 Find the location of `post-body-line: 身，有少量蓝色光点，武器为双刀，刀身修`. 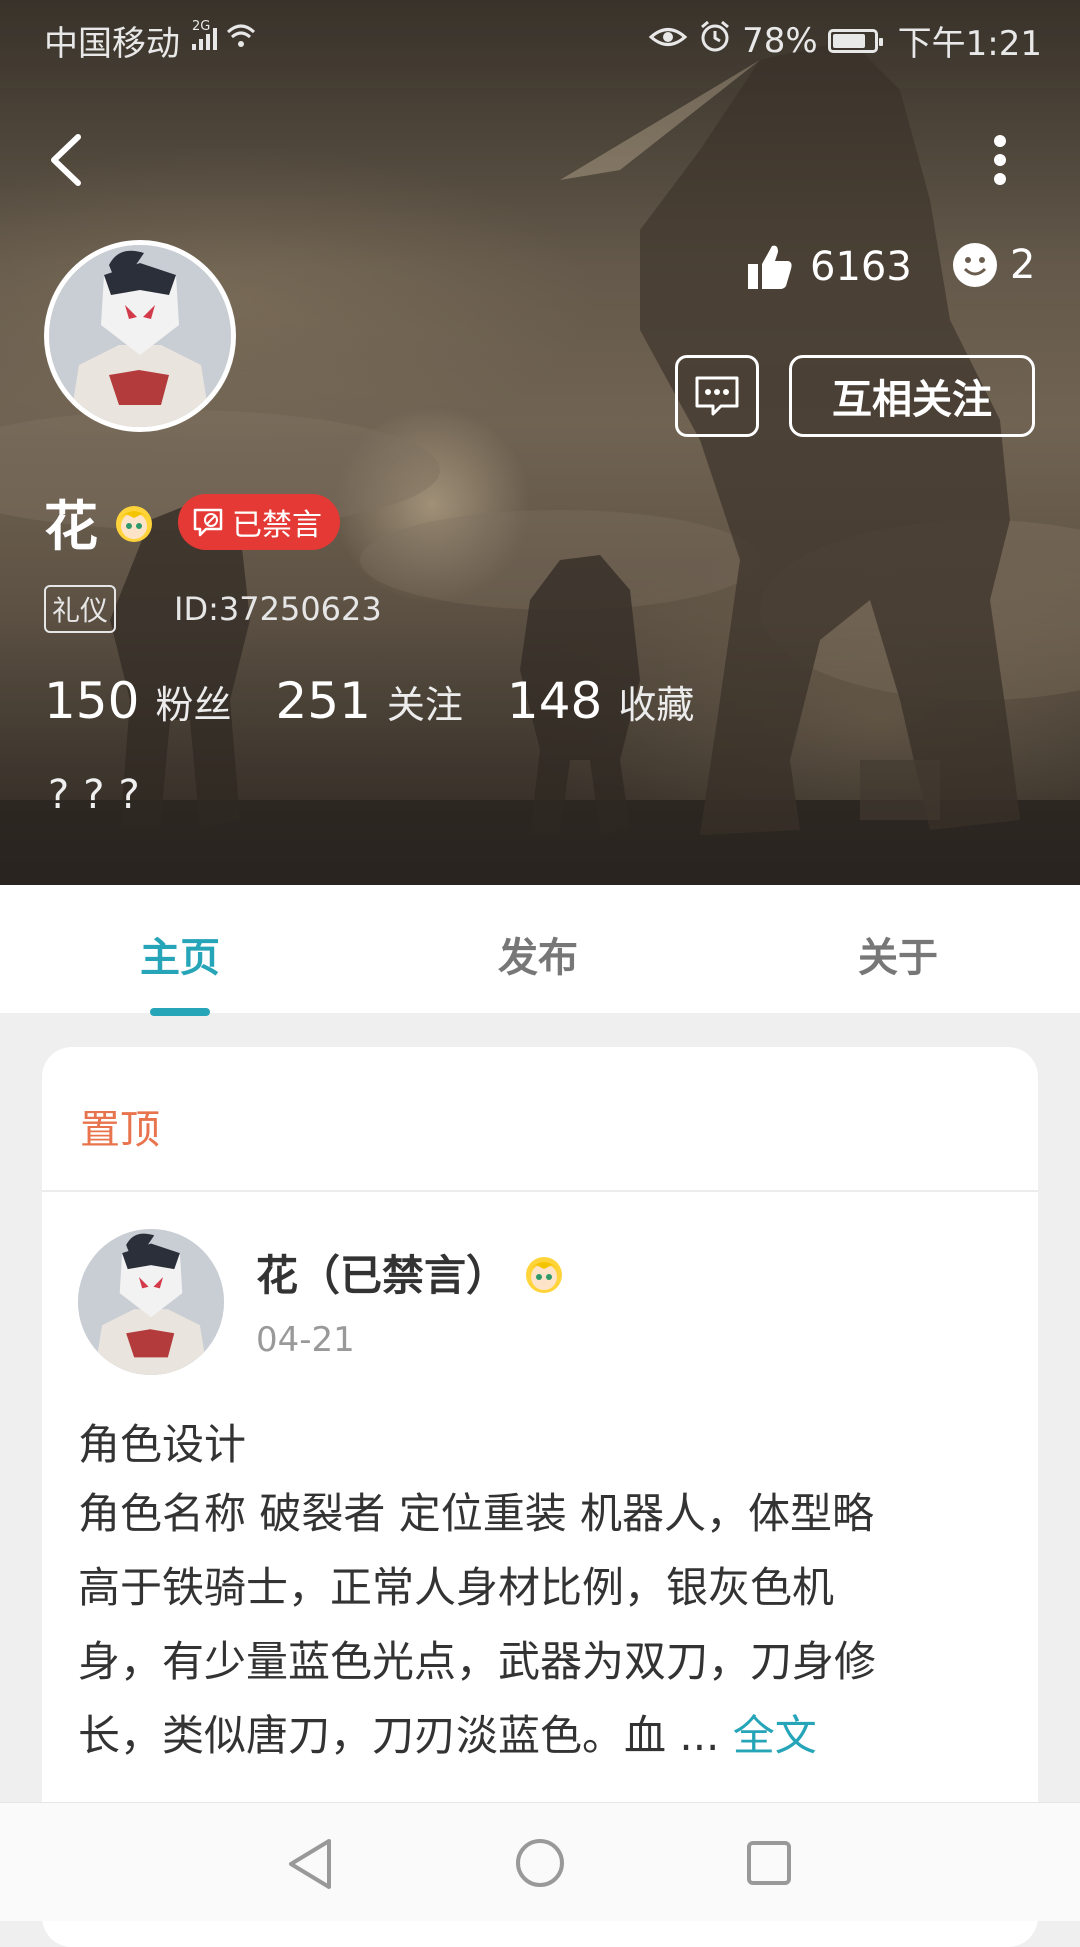

post-body-line: 身，有少量蓝色光点，武器为双刀，刀身修 is located at coordinates (477, 1661).